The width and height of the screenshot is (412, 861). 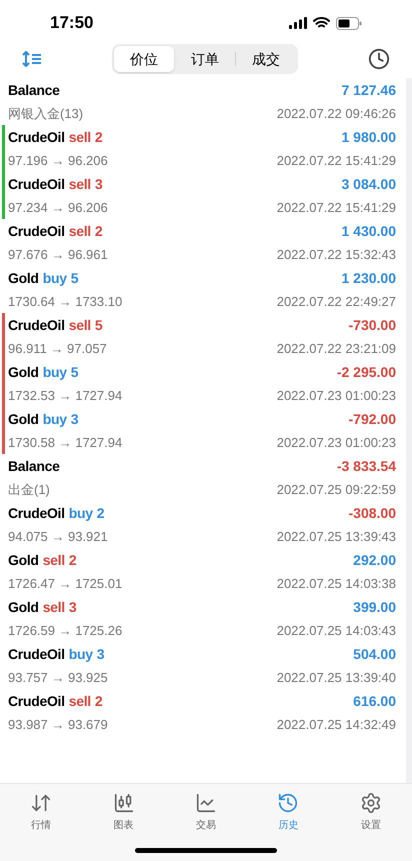 What do you see at coordinates (203, 524) in the screenshot?
I see `deal-row: CrudeOil buy 2 -308.00 94.075 → 93.921 2022.07.25 13:39:43` at bounding box center [203, 524].